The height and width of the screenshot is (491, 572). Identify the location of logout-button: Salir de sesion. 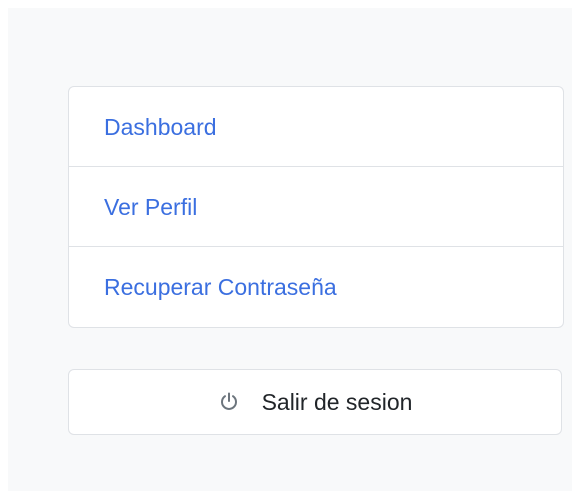
(315, 402).